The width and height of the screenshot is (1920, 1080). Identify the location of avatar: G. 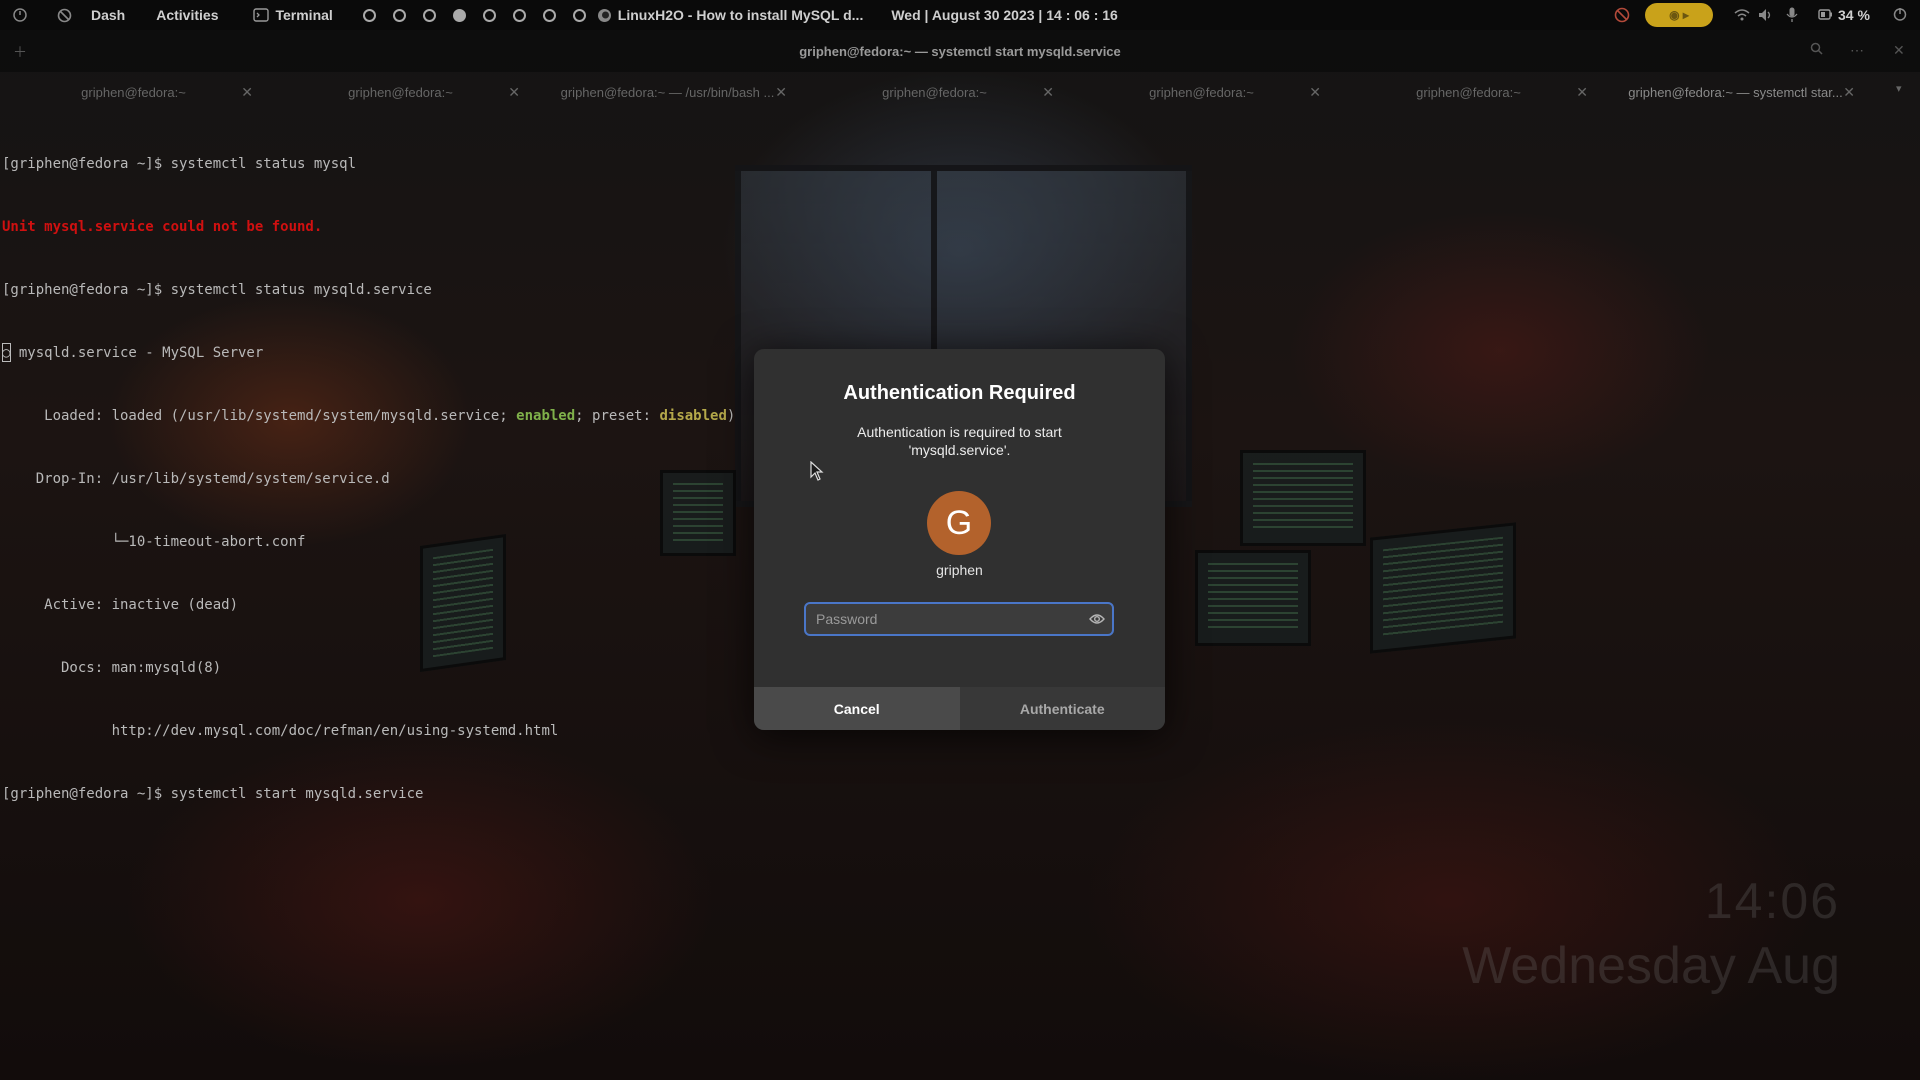
(959, 523).